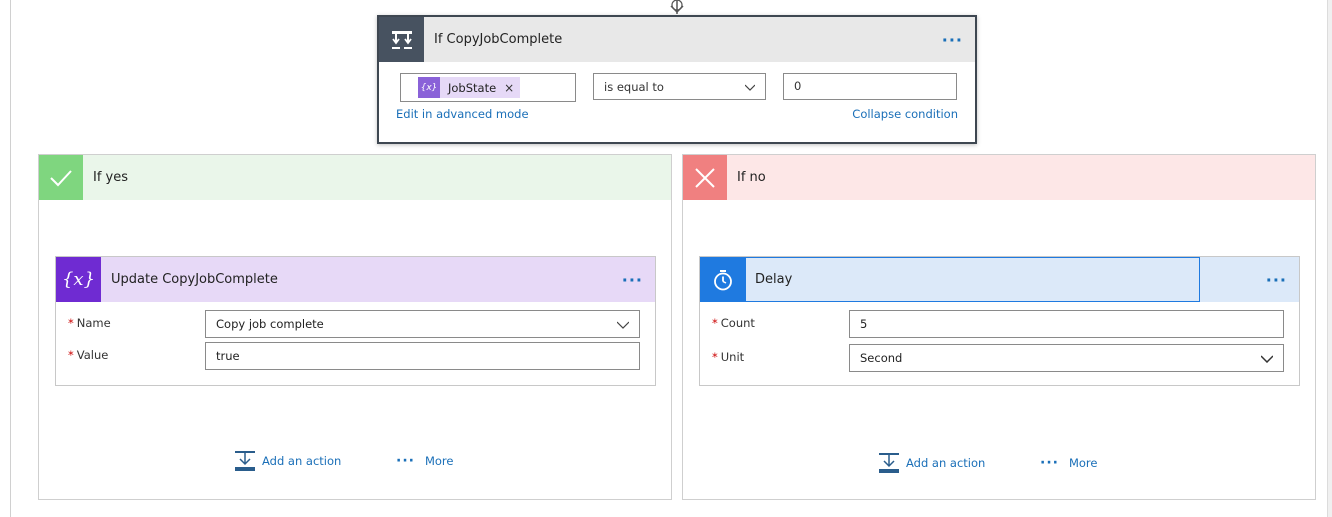 This screenshot has height=517, width=1332. What do you see at coordinates (89, 323) in the screenshot?
I see `name-label: * Name` at bounding box center [89, 323].